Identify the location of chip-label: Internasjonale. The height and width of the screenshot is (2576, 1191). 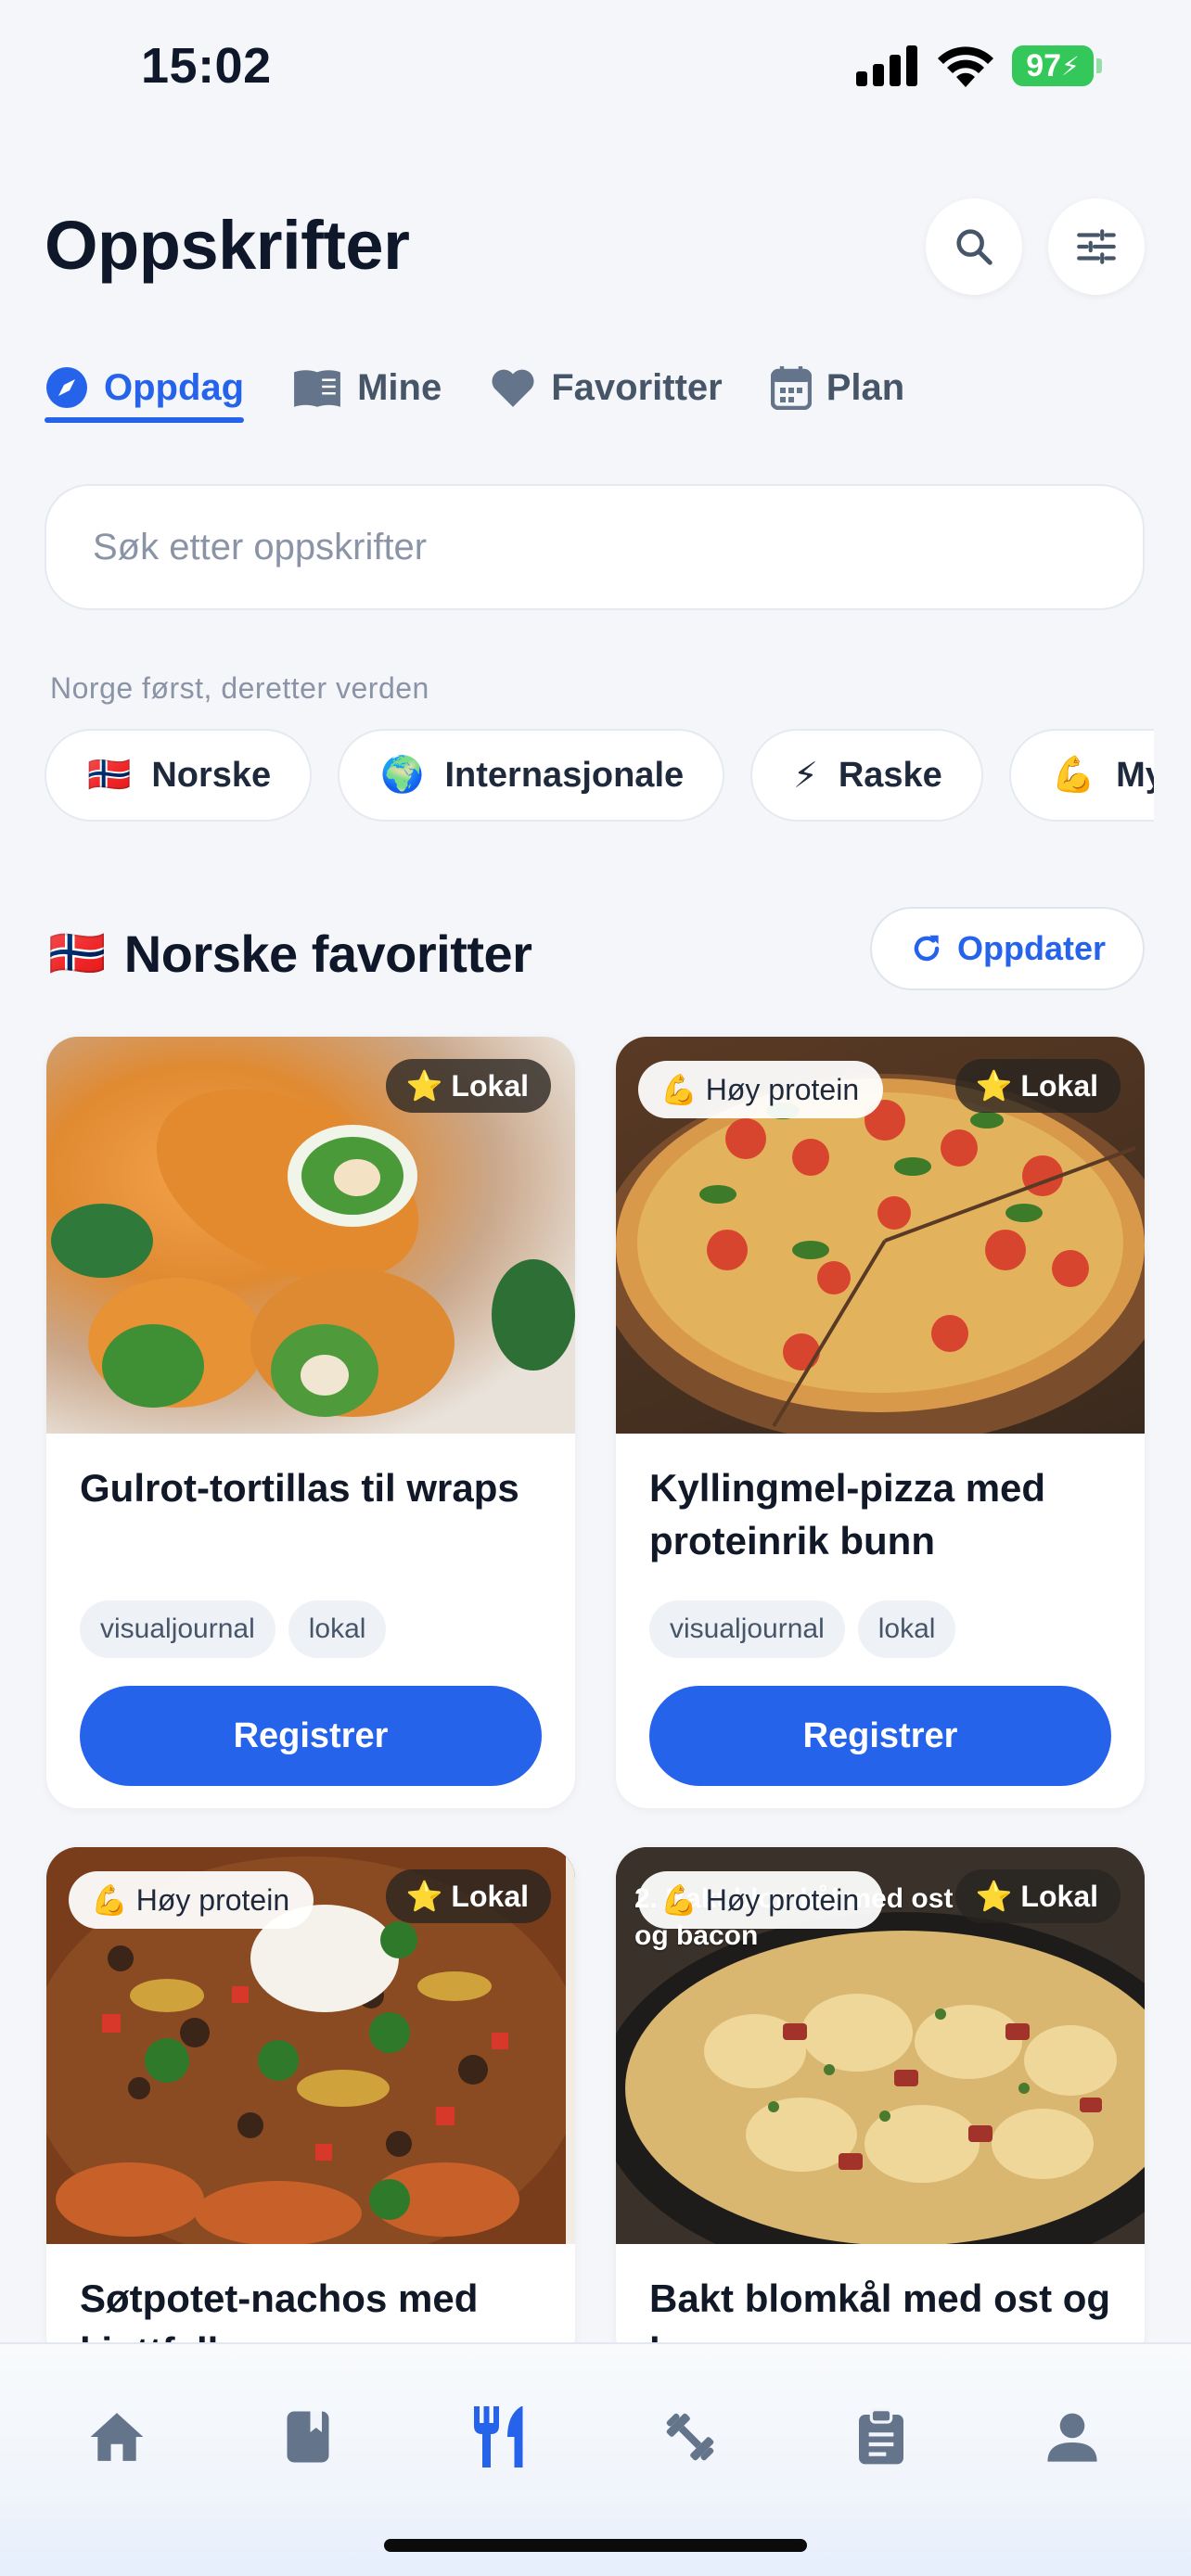
(564, 775).